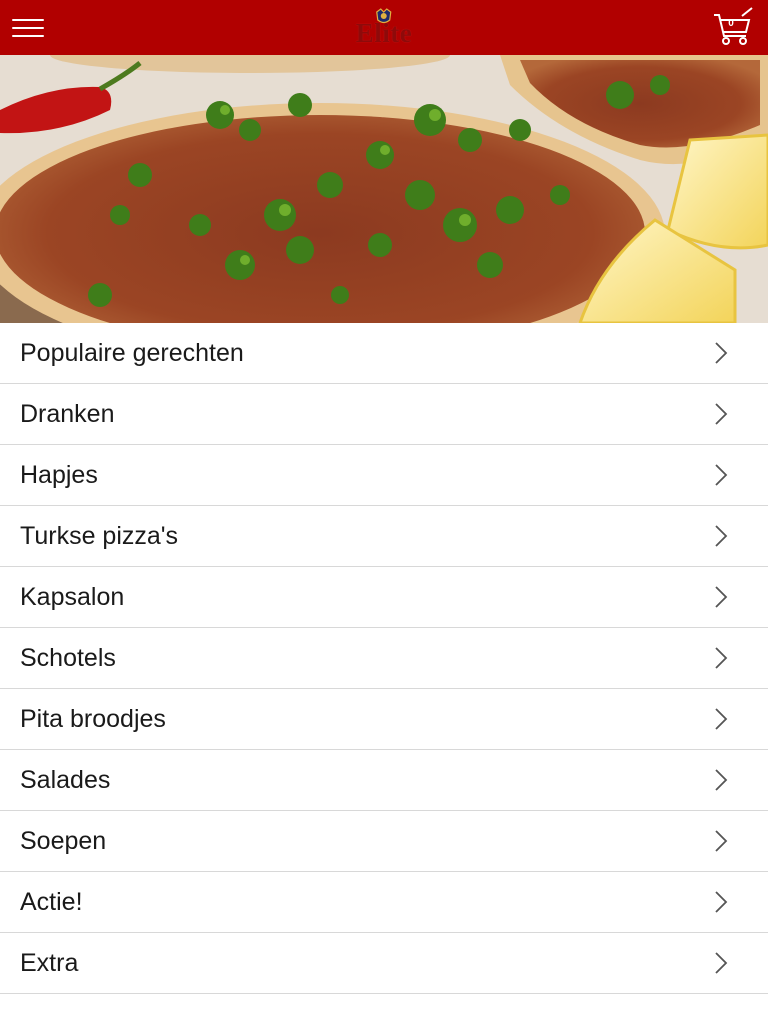 This screenshot has height=1024, width=768. What do you see at coordinates (384, 841) in the screenshot?
I see `category-item: Soepen` at bounding box center [384, 841].